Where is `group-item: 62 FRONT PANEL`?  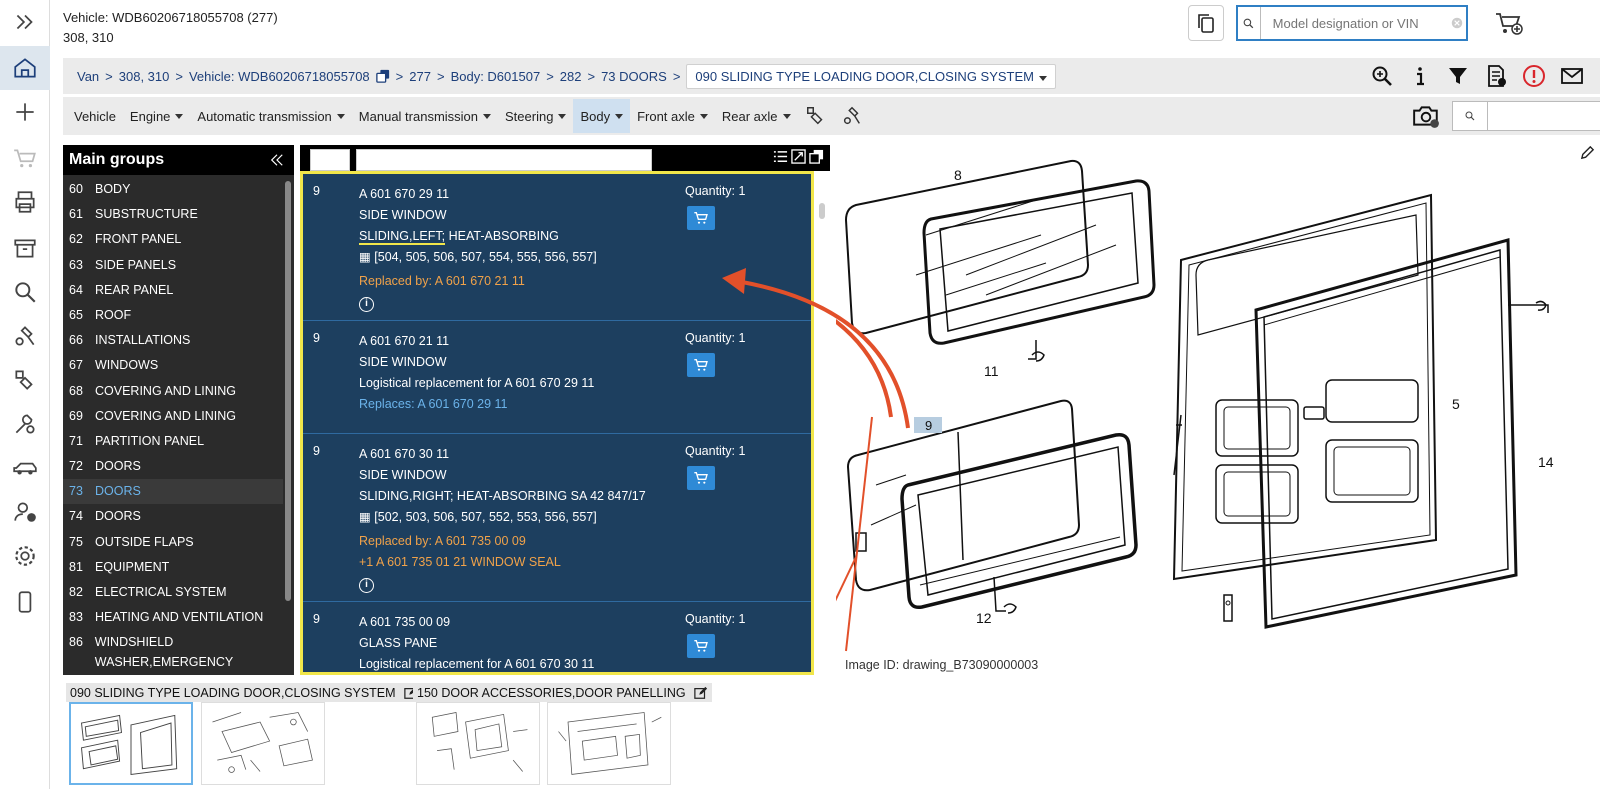 group-item: 62 FRONT PANEL is located at coordinates (173, 239).